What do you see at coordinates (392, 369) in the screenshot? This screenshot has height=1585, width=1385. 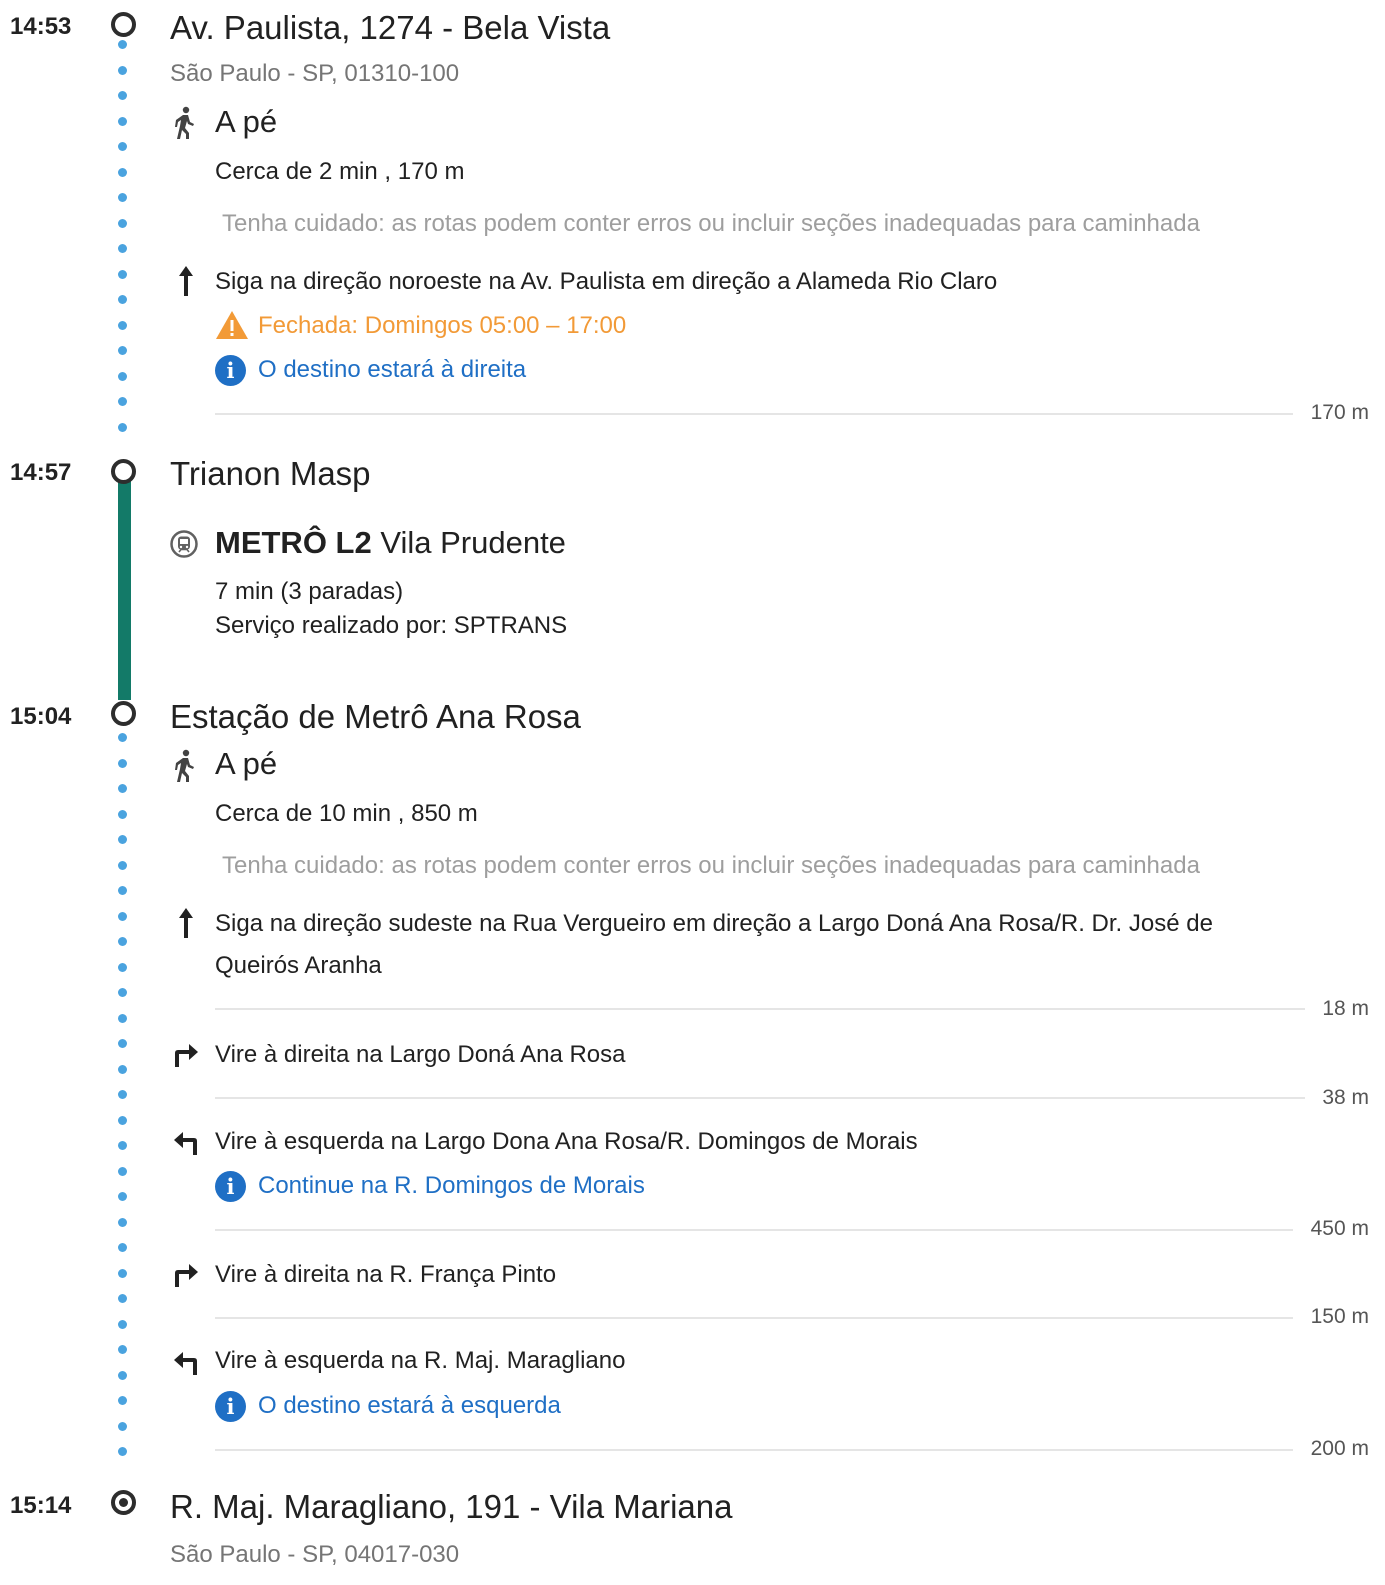 I see `walk1-step-1-info: O destino estará à direita` at bounding box center [392, 369].